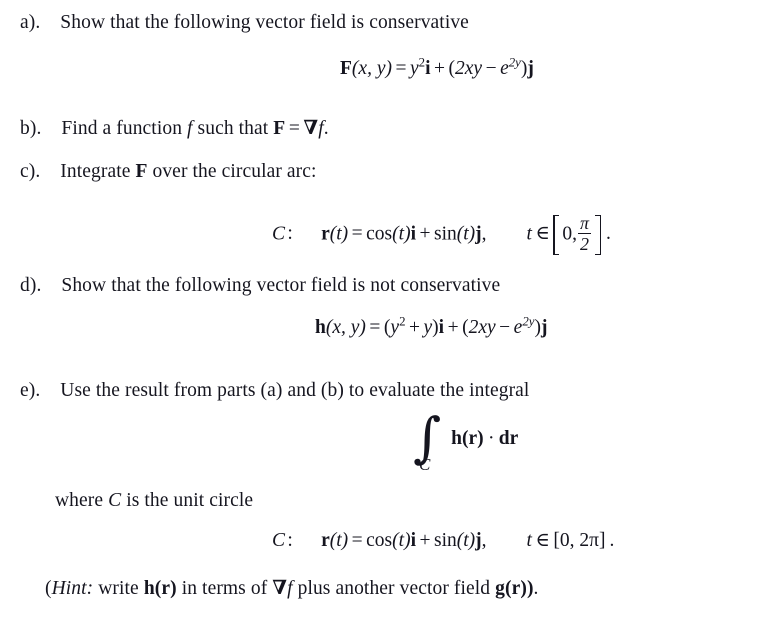 Image resolution: width=771 pixels, height=617 pixels. Describe the element at coordinates (519, 588) in the screenshot. I see `g-argument: (r))` at that location.